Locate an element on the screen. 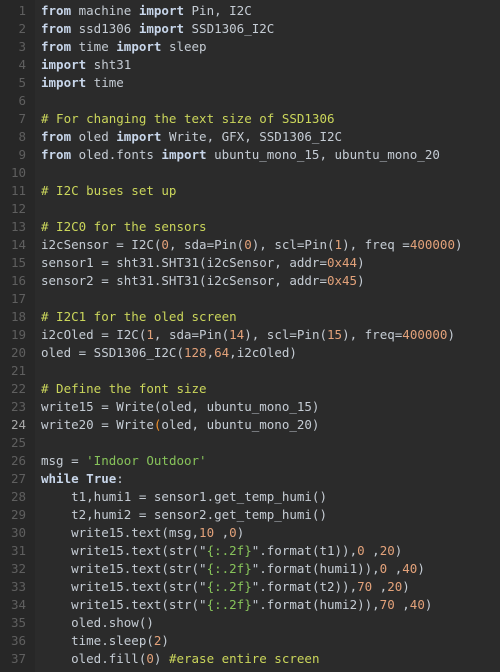 The height and width of the screenshot is (672, 500). code-line: 36 time.sleep(2) is located at coordinates (250, 641).